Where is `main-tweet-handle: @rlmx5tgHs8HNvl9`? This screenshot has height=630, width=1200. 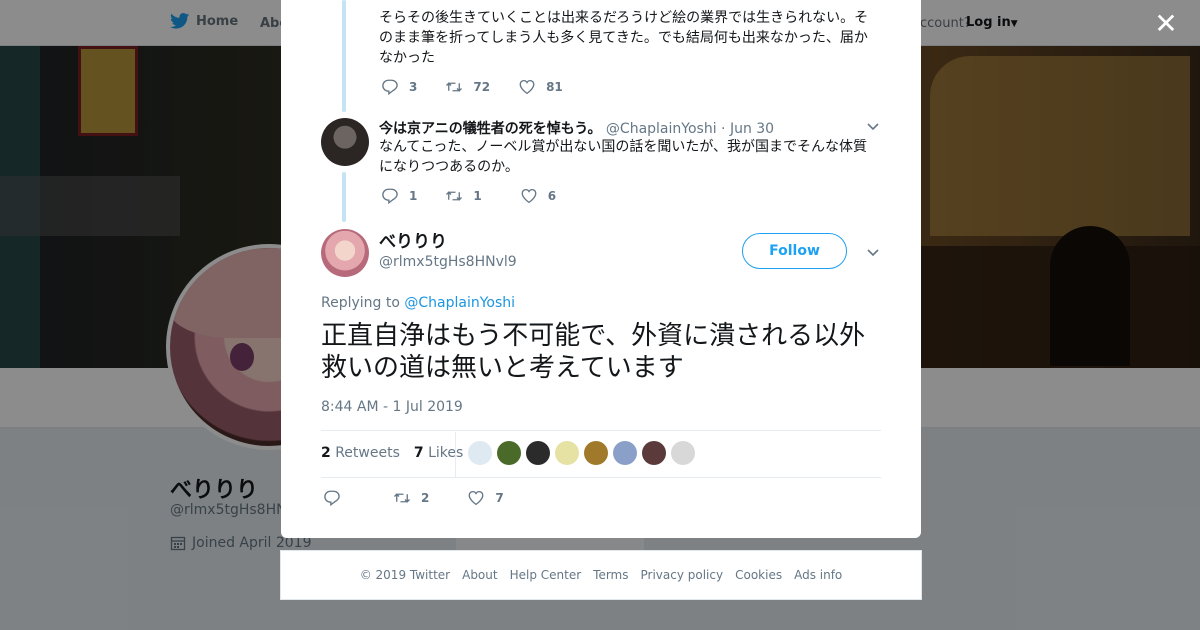
main-tweet-handle: @rlmx5tgHs8HNvl9 is located at coordinates (448, 262).